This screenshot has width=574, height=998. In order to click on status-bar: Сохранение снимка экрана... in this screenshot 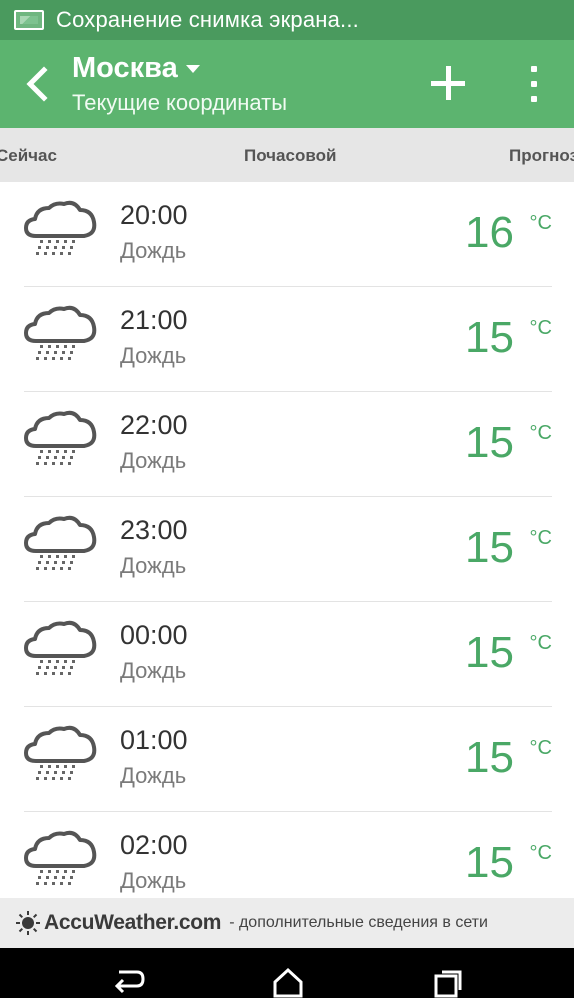, I will do `click(287, 20)`.